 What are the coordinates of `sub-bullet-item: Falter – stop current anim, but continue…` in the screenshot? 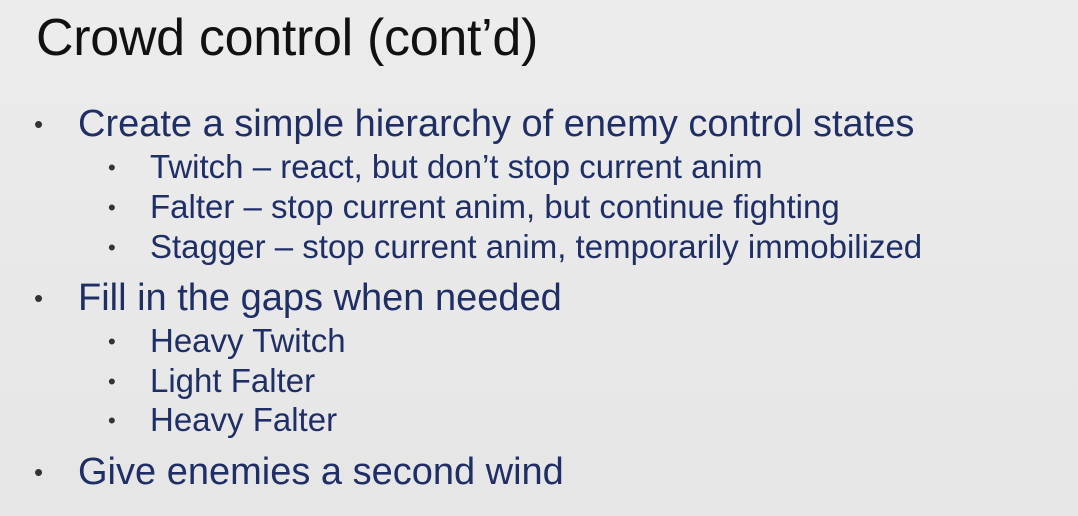 It's located at (495, 206).